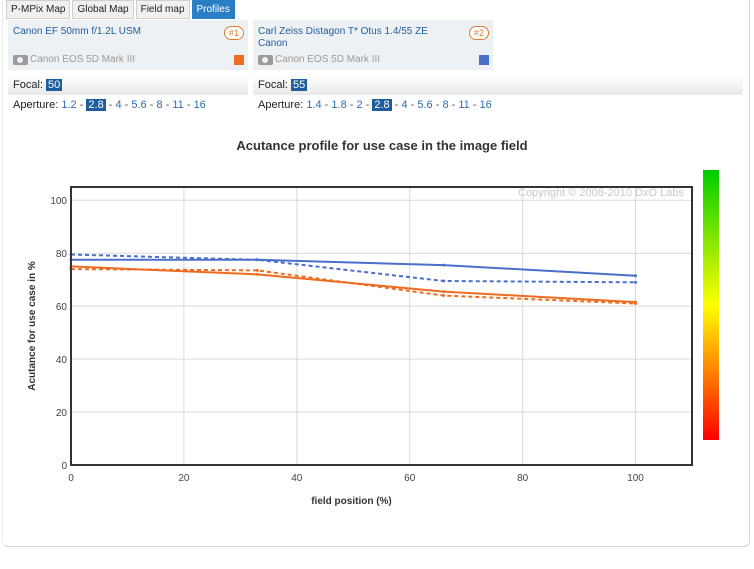  Describe the element at coordinates (64, 466) in the screenshot. I see `y-tick-label: 0` at that location.